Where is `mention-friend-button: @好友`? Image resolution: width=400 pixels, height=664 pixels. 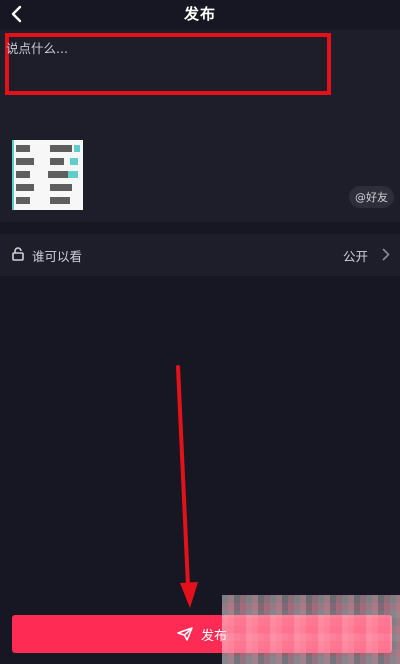
mention-friend-button: @好友 is located at coordinates (371, 197).